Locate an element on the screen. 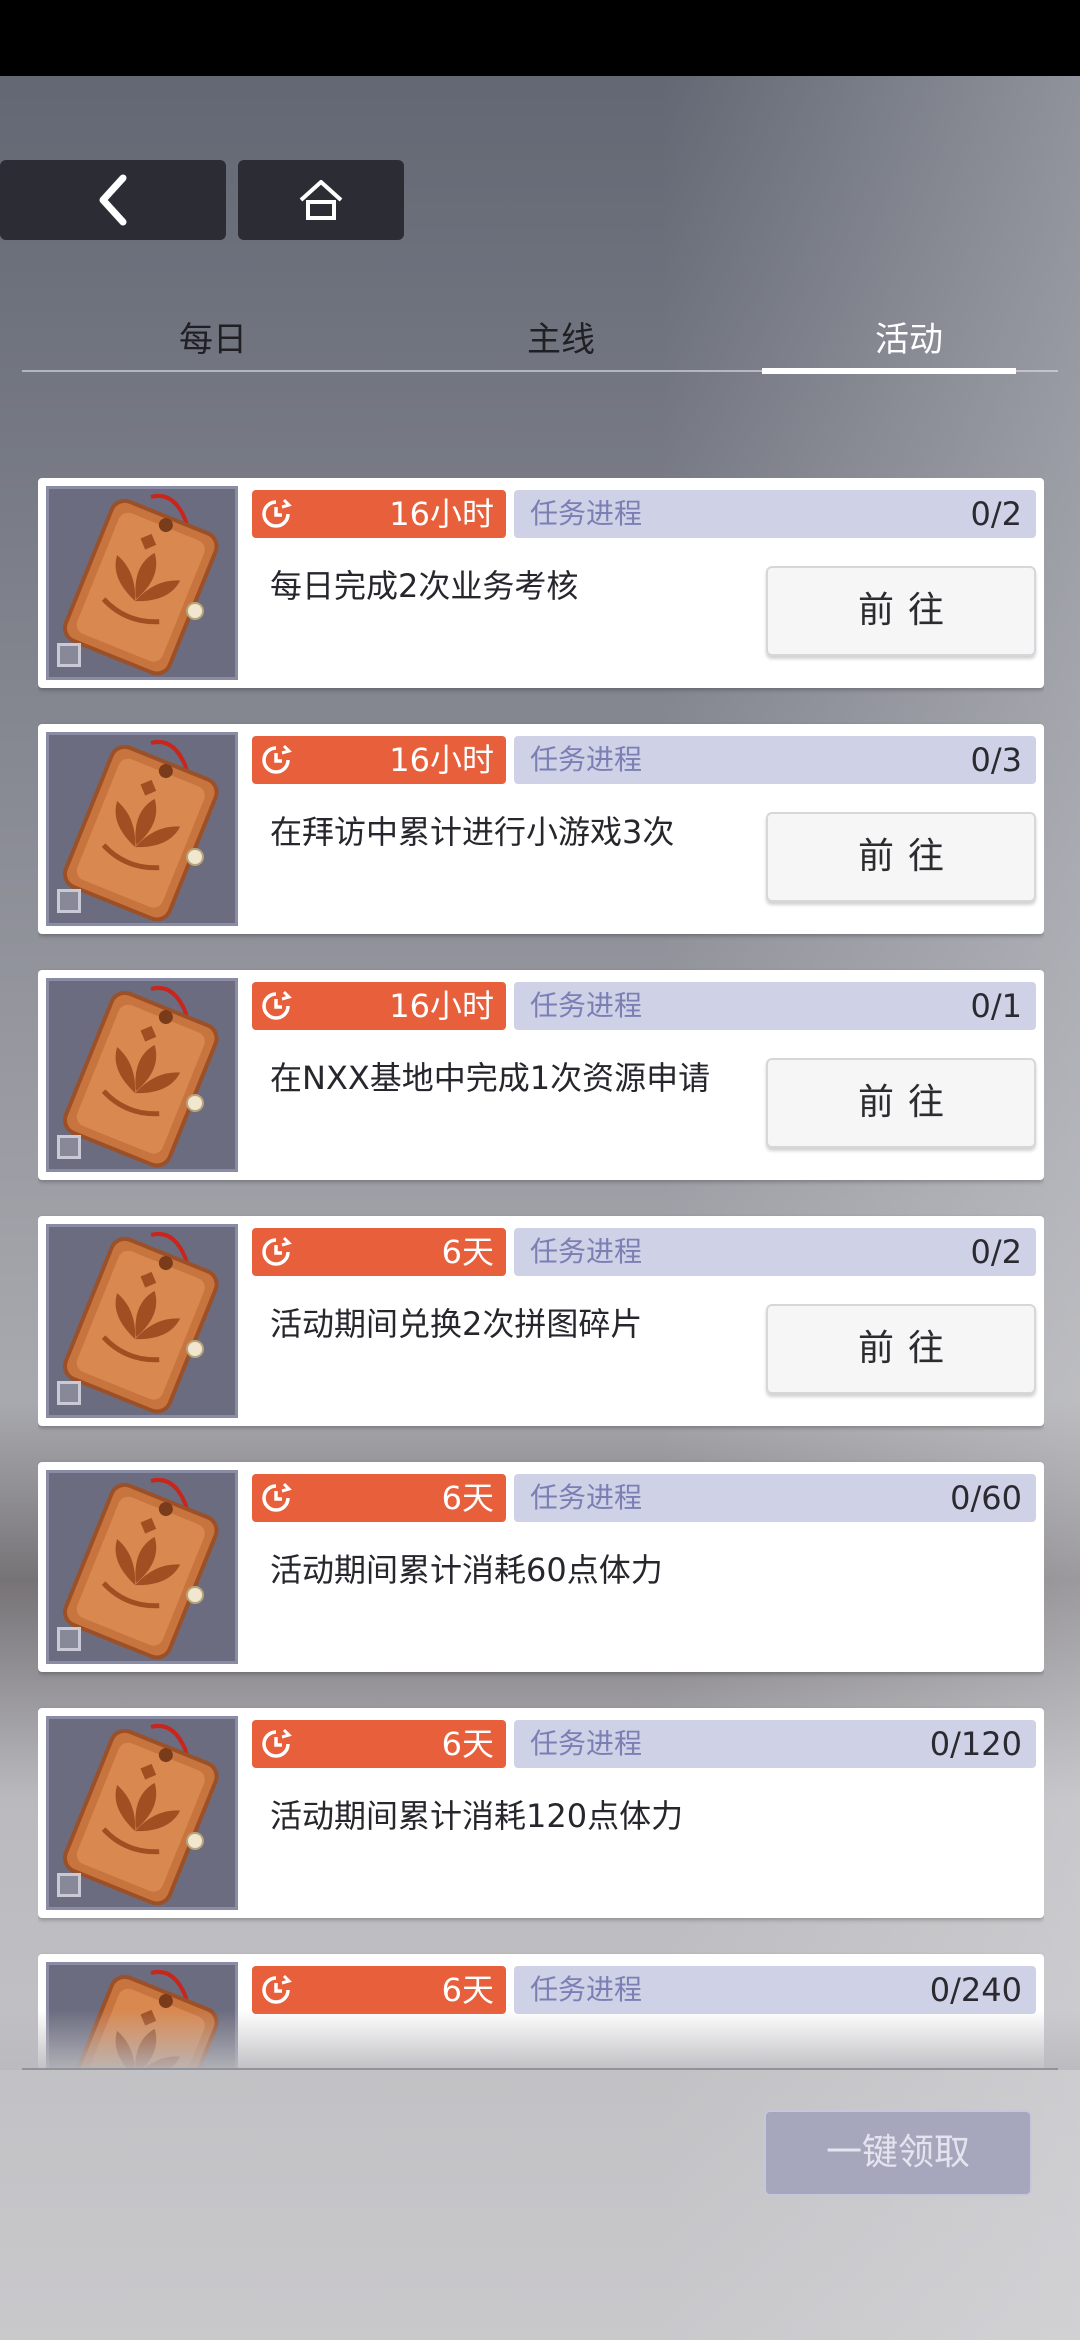 This screenshot has width=1080, height=2340. task-card: 16小时 任务进程 0/3 在拜访中累计进行小游戏3次 前往 is located at coordinates (541, 829).